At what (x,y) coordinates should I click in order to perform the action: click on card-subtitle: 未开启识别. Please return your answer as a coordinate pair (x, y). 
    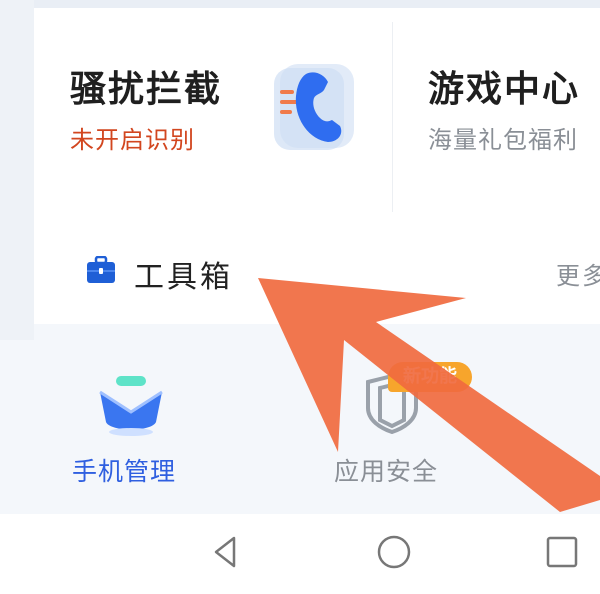
    Looking at the image, I should click on (132, 140).